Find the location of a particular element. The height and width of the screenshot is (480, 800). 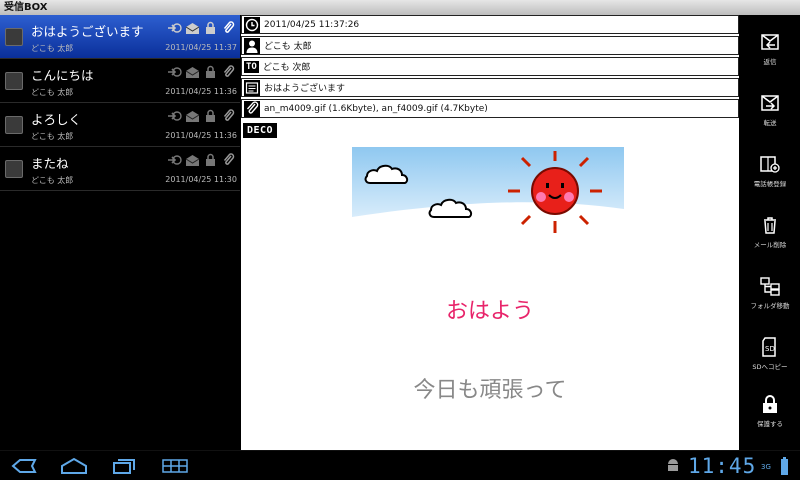

person-icon is located at coordinates (252, 45).